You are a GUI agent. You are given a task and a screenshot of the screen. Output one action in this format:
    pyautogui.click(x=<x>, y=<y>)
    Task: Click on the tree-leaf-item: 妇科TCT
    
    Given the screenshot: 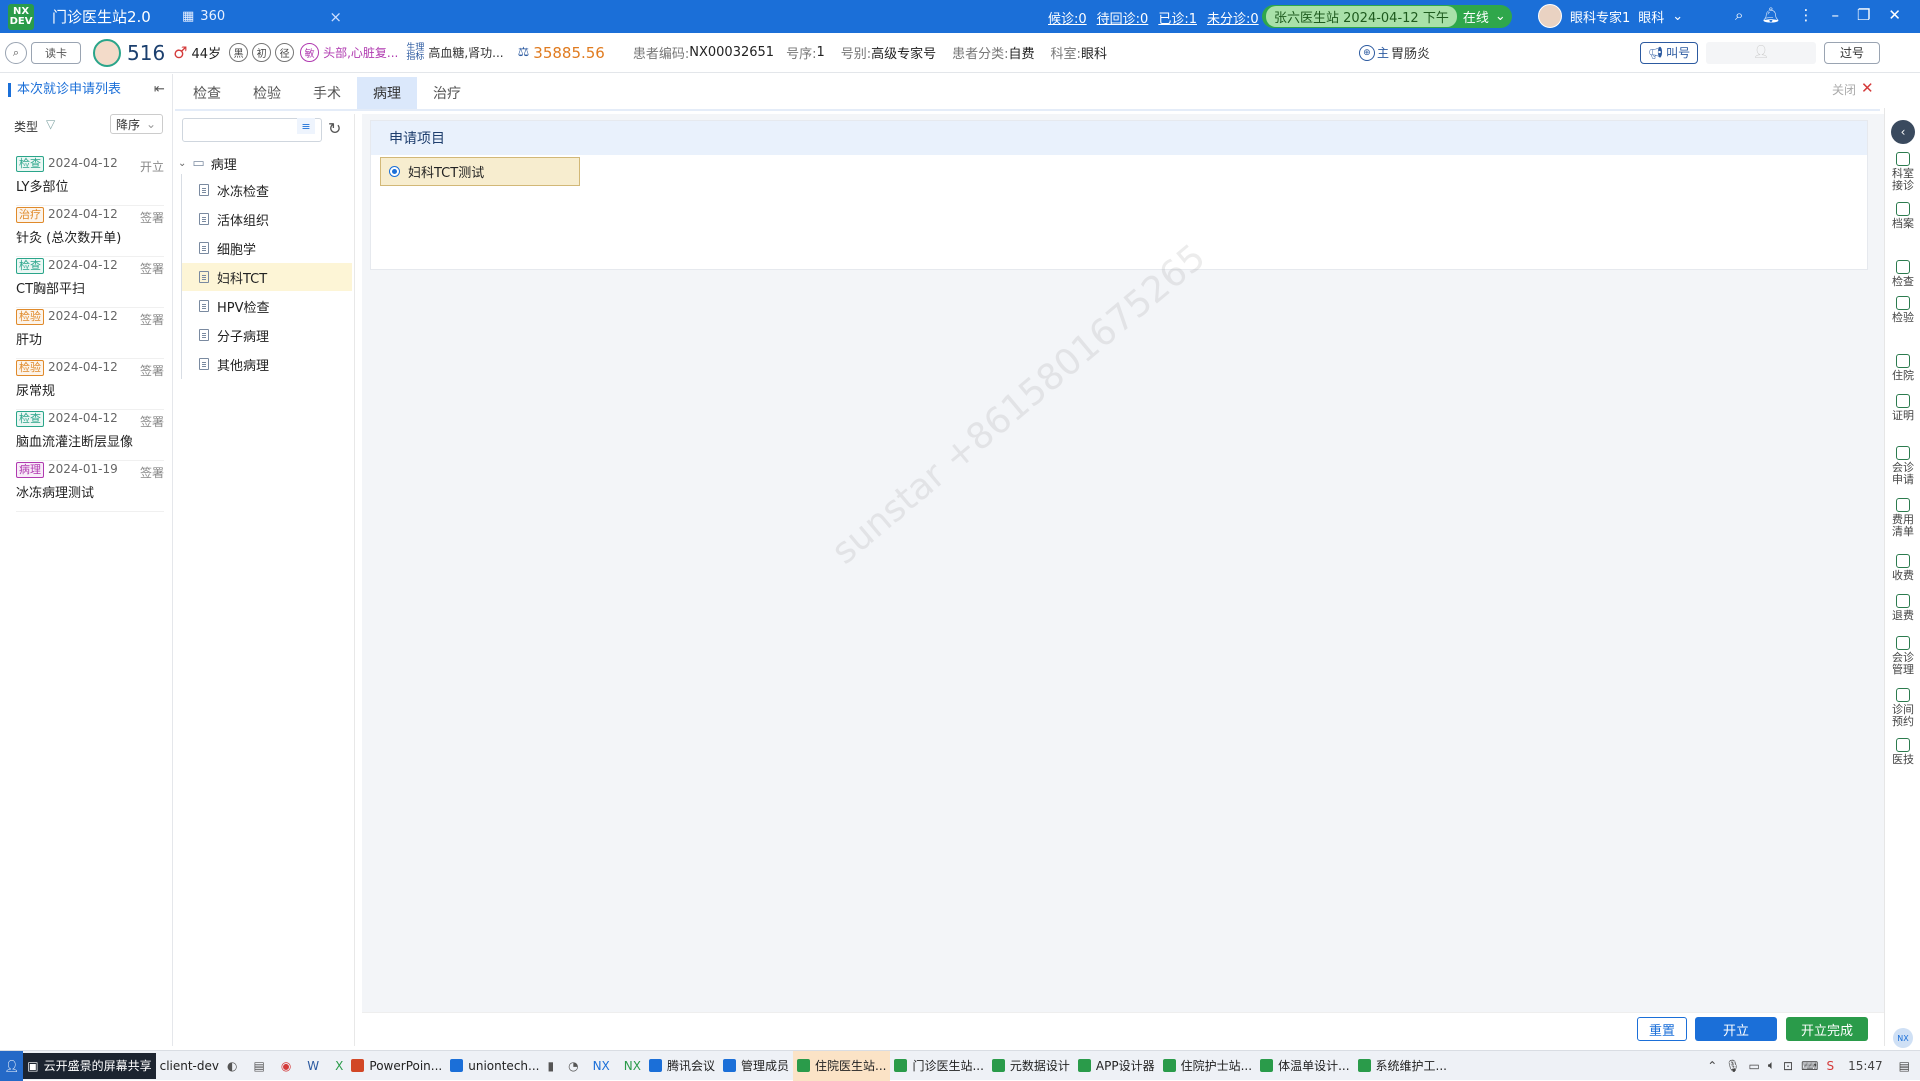 What is the action you would take?
    pyautogui.click(x=267, y=277)
    